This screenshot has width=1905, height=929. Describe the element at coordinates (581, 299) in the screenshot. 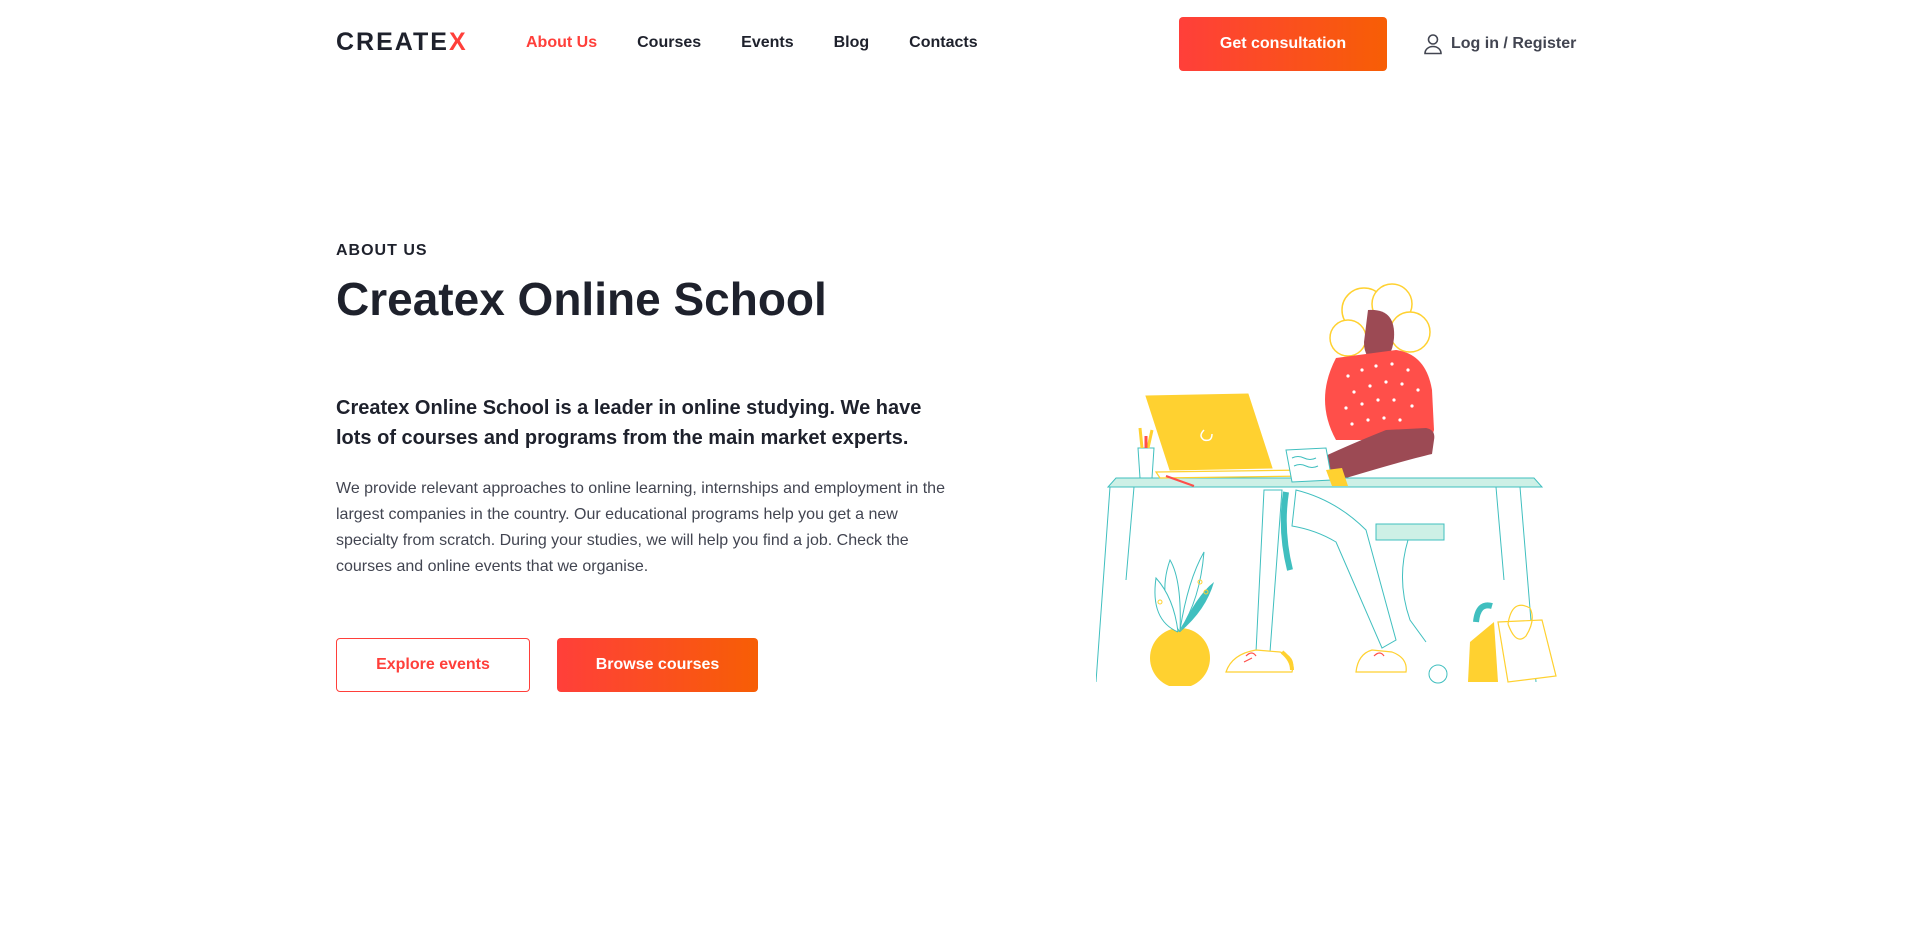

I see `page-title: Createx Online School` at that location.